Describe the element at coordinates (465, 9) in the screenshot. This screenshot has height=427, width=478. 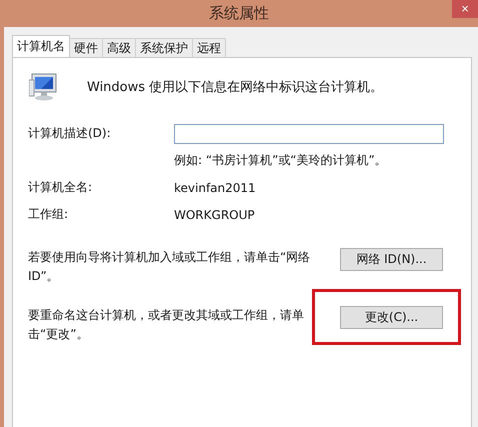
I see `close-button: ×` at that location.